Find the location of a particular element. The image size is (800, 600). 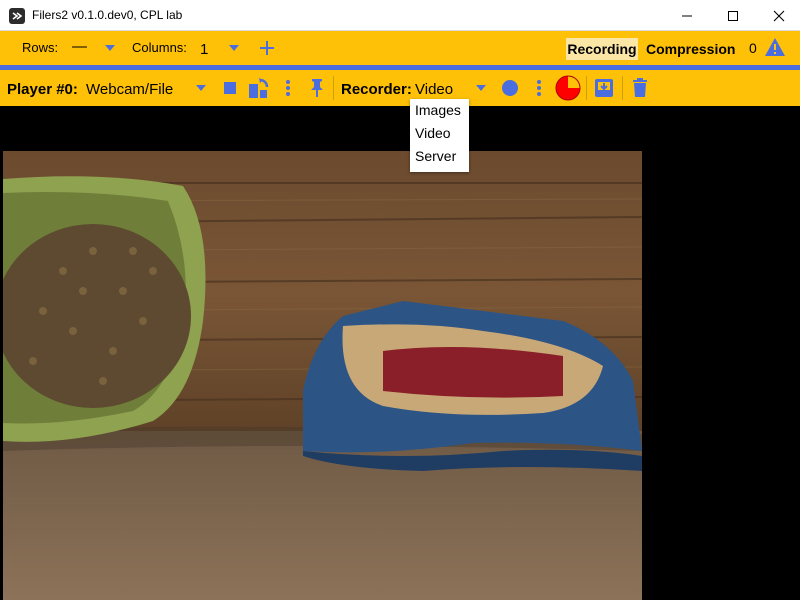

recorder-option-video: Video is located at coordinates (439, 133).